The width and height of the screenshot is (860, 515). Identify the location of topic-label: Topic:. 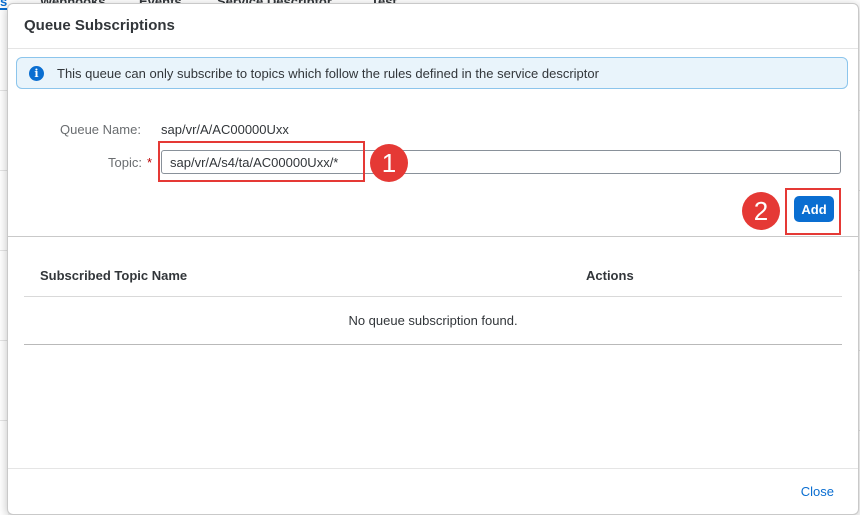
(125, 162).